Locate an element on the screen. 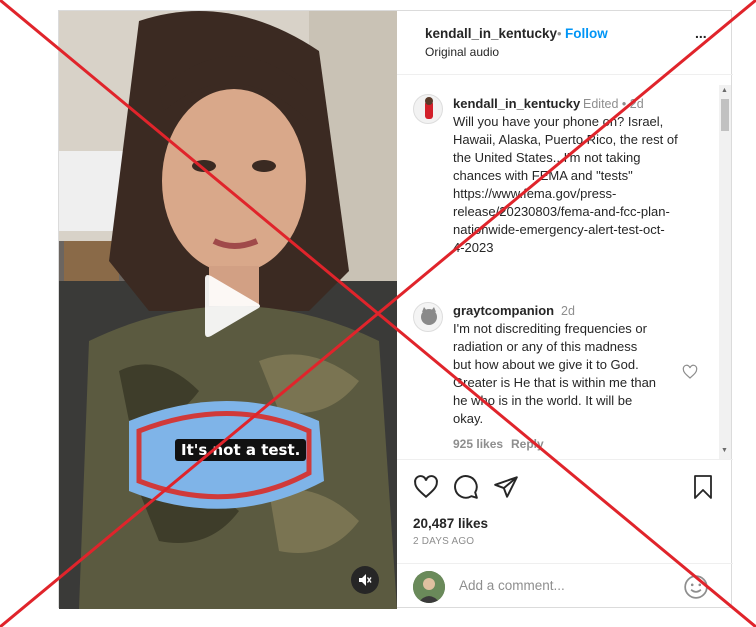 The width and height of the screenshot is (756, 627). comment-line: but how about we give it to God. is located at coordinates (546, 364).